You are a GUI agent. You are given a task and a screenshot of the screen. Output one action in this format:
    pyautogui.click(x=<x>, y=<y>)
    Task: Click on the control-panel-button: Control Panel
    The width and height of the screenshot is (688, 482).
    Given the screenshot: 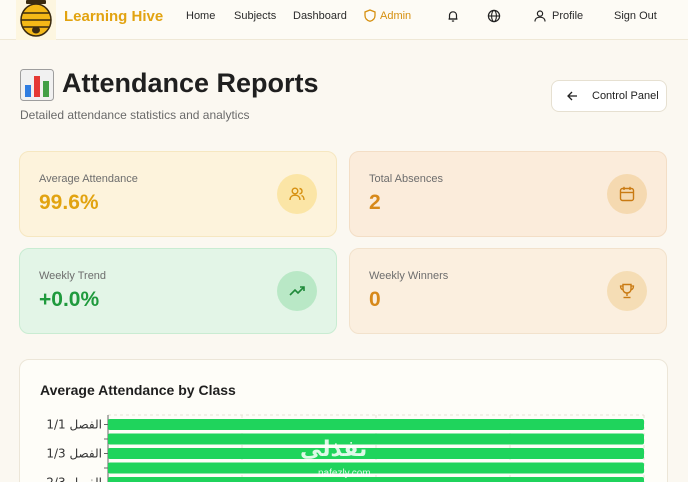 What is the action you would take?
    pyautogui.click(x=609, y=96)
    